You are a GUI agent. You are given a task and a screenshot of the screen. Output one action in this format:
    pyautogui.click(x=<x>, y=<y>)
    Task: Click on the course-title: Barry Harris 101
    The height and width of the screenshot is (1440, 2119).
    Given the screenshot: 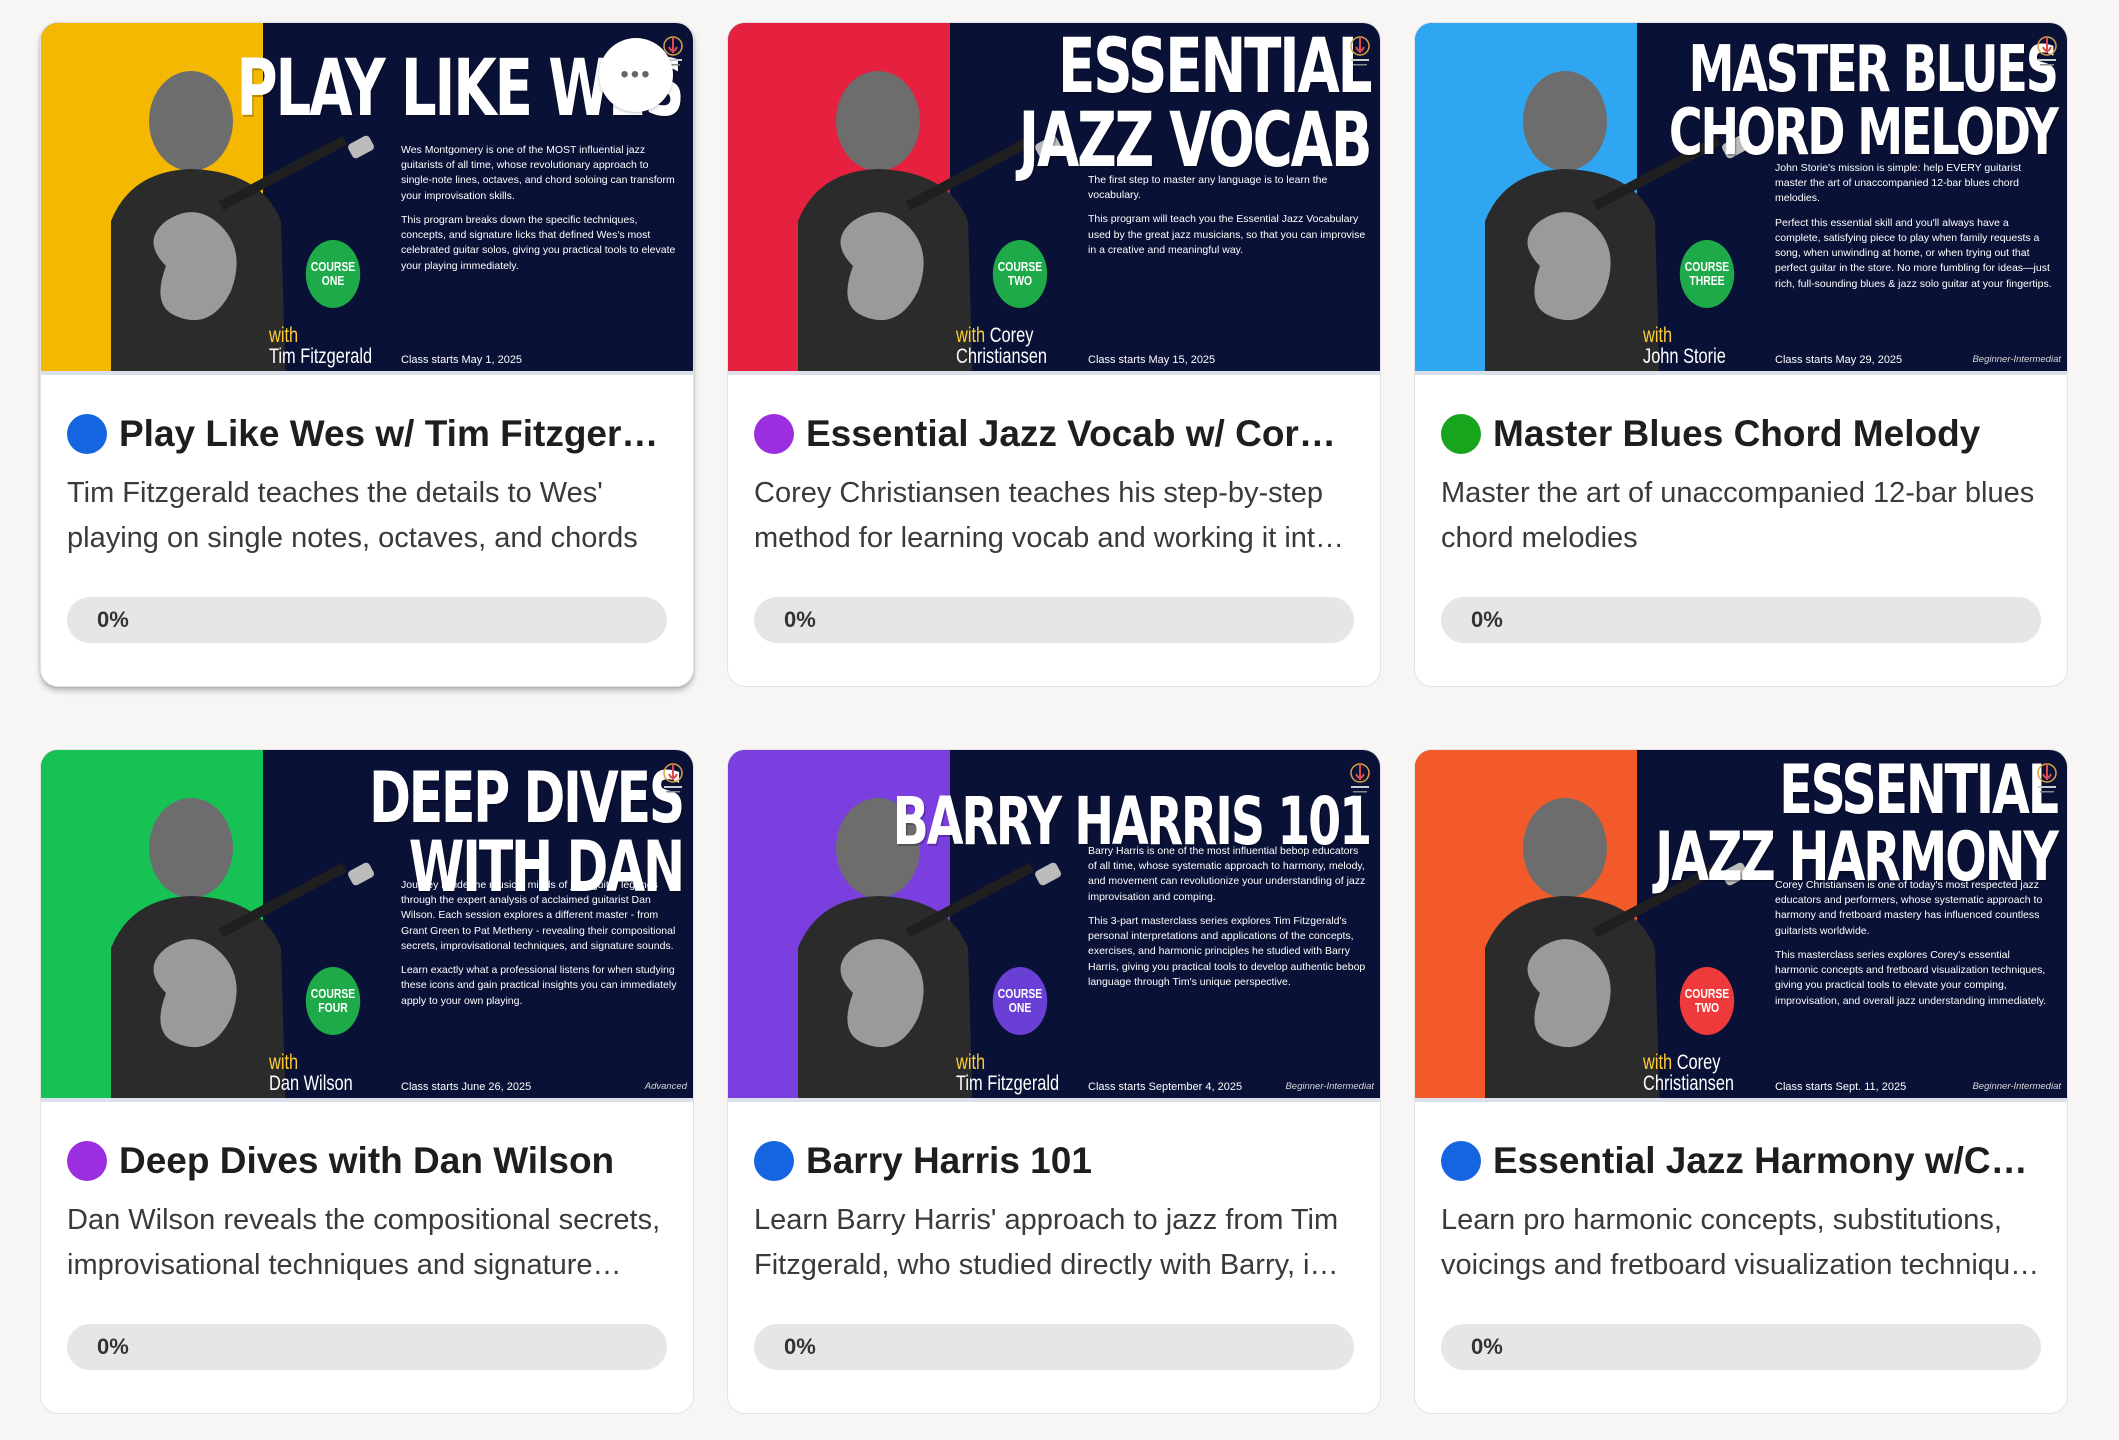 What is the action you would take?
    pyautogui.click(x=949, y=1161)
    